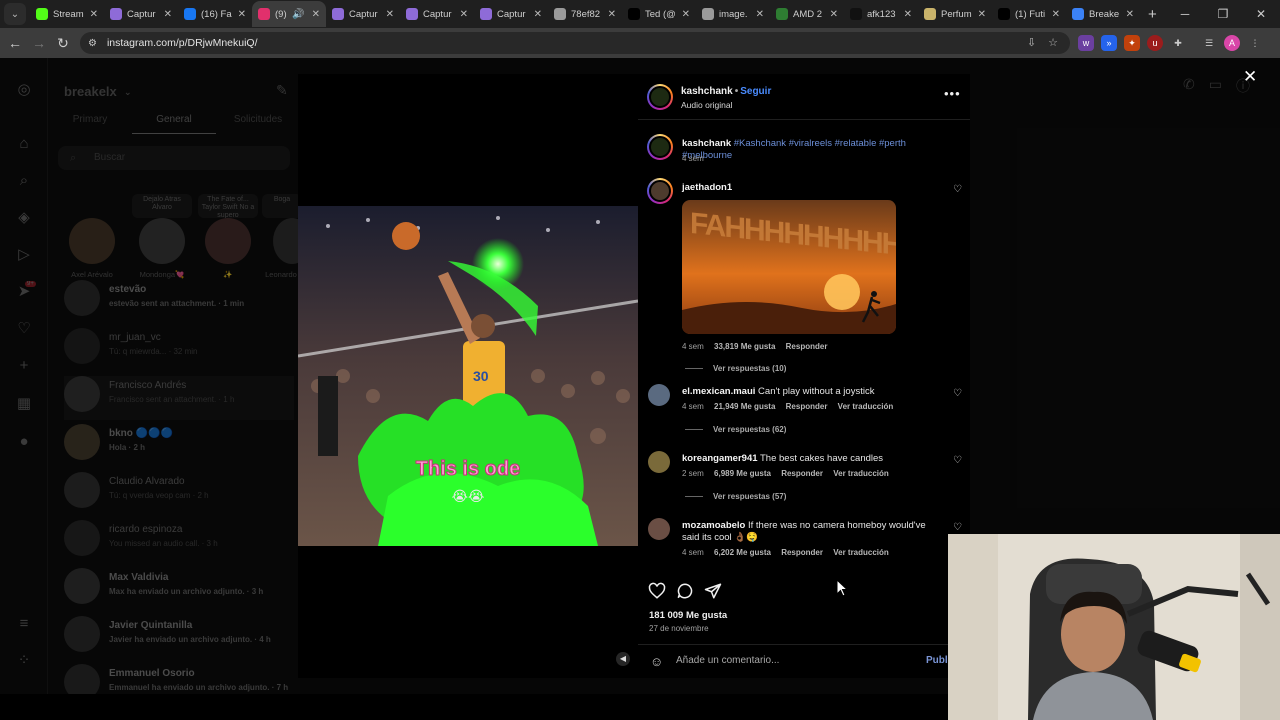 The image size is (1280, 720). I want to click on reel-video: 30 This is ode 😭😭, so click(468, 376).